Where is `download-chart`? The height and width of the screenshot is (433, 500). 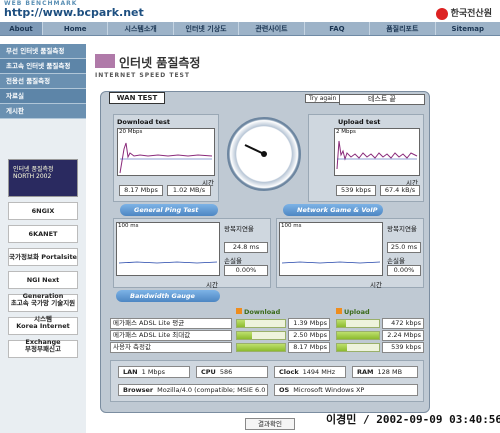
download-chart is located at coordinates (166, 158).